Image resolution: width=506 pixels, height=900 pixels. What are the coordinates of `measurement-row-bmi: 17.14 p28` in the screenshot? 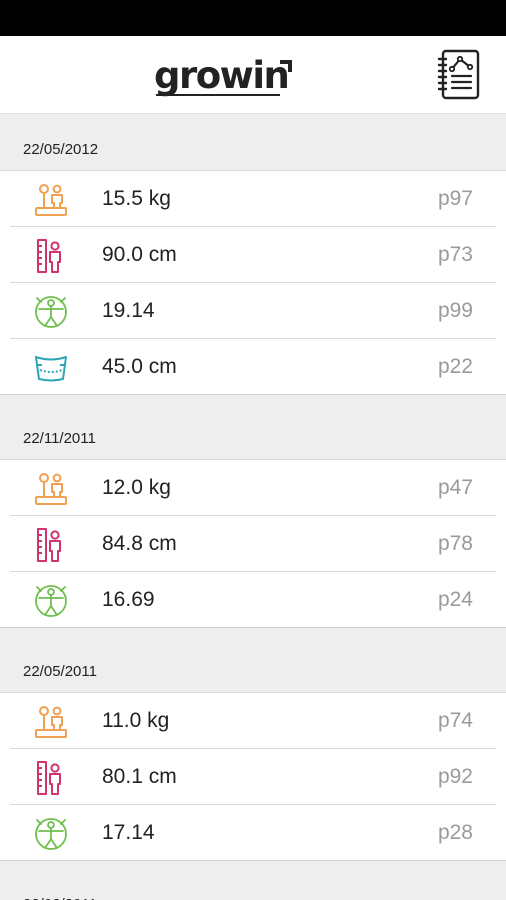 It's located at (253, 833).